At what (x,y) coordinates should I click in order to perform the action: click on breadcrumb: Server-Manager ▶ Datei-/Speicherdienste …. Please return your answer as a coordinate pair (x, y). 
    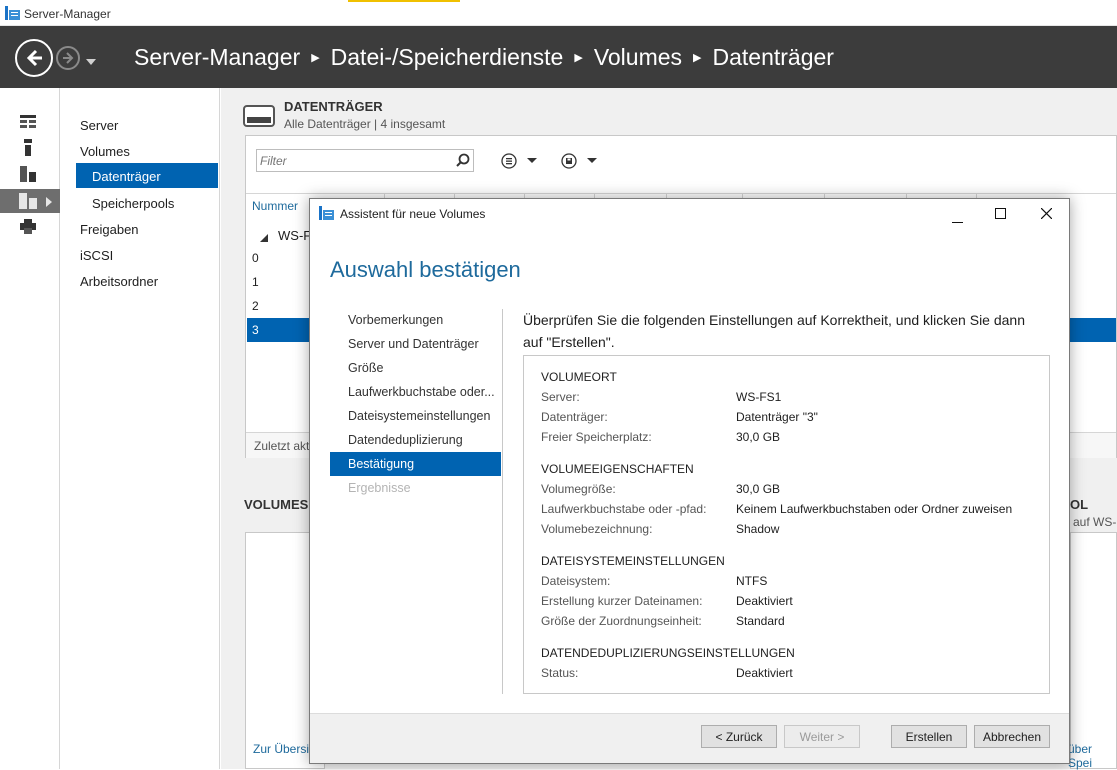
    Looking at the image, I should click on (484, 57).